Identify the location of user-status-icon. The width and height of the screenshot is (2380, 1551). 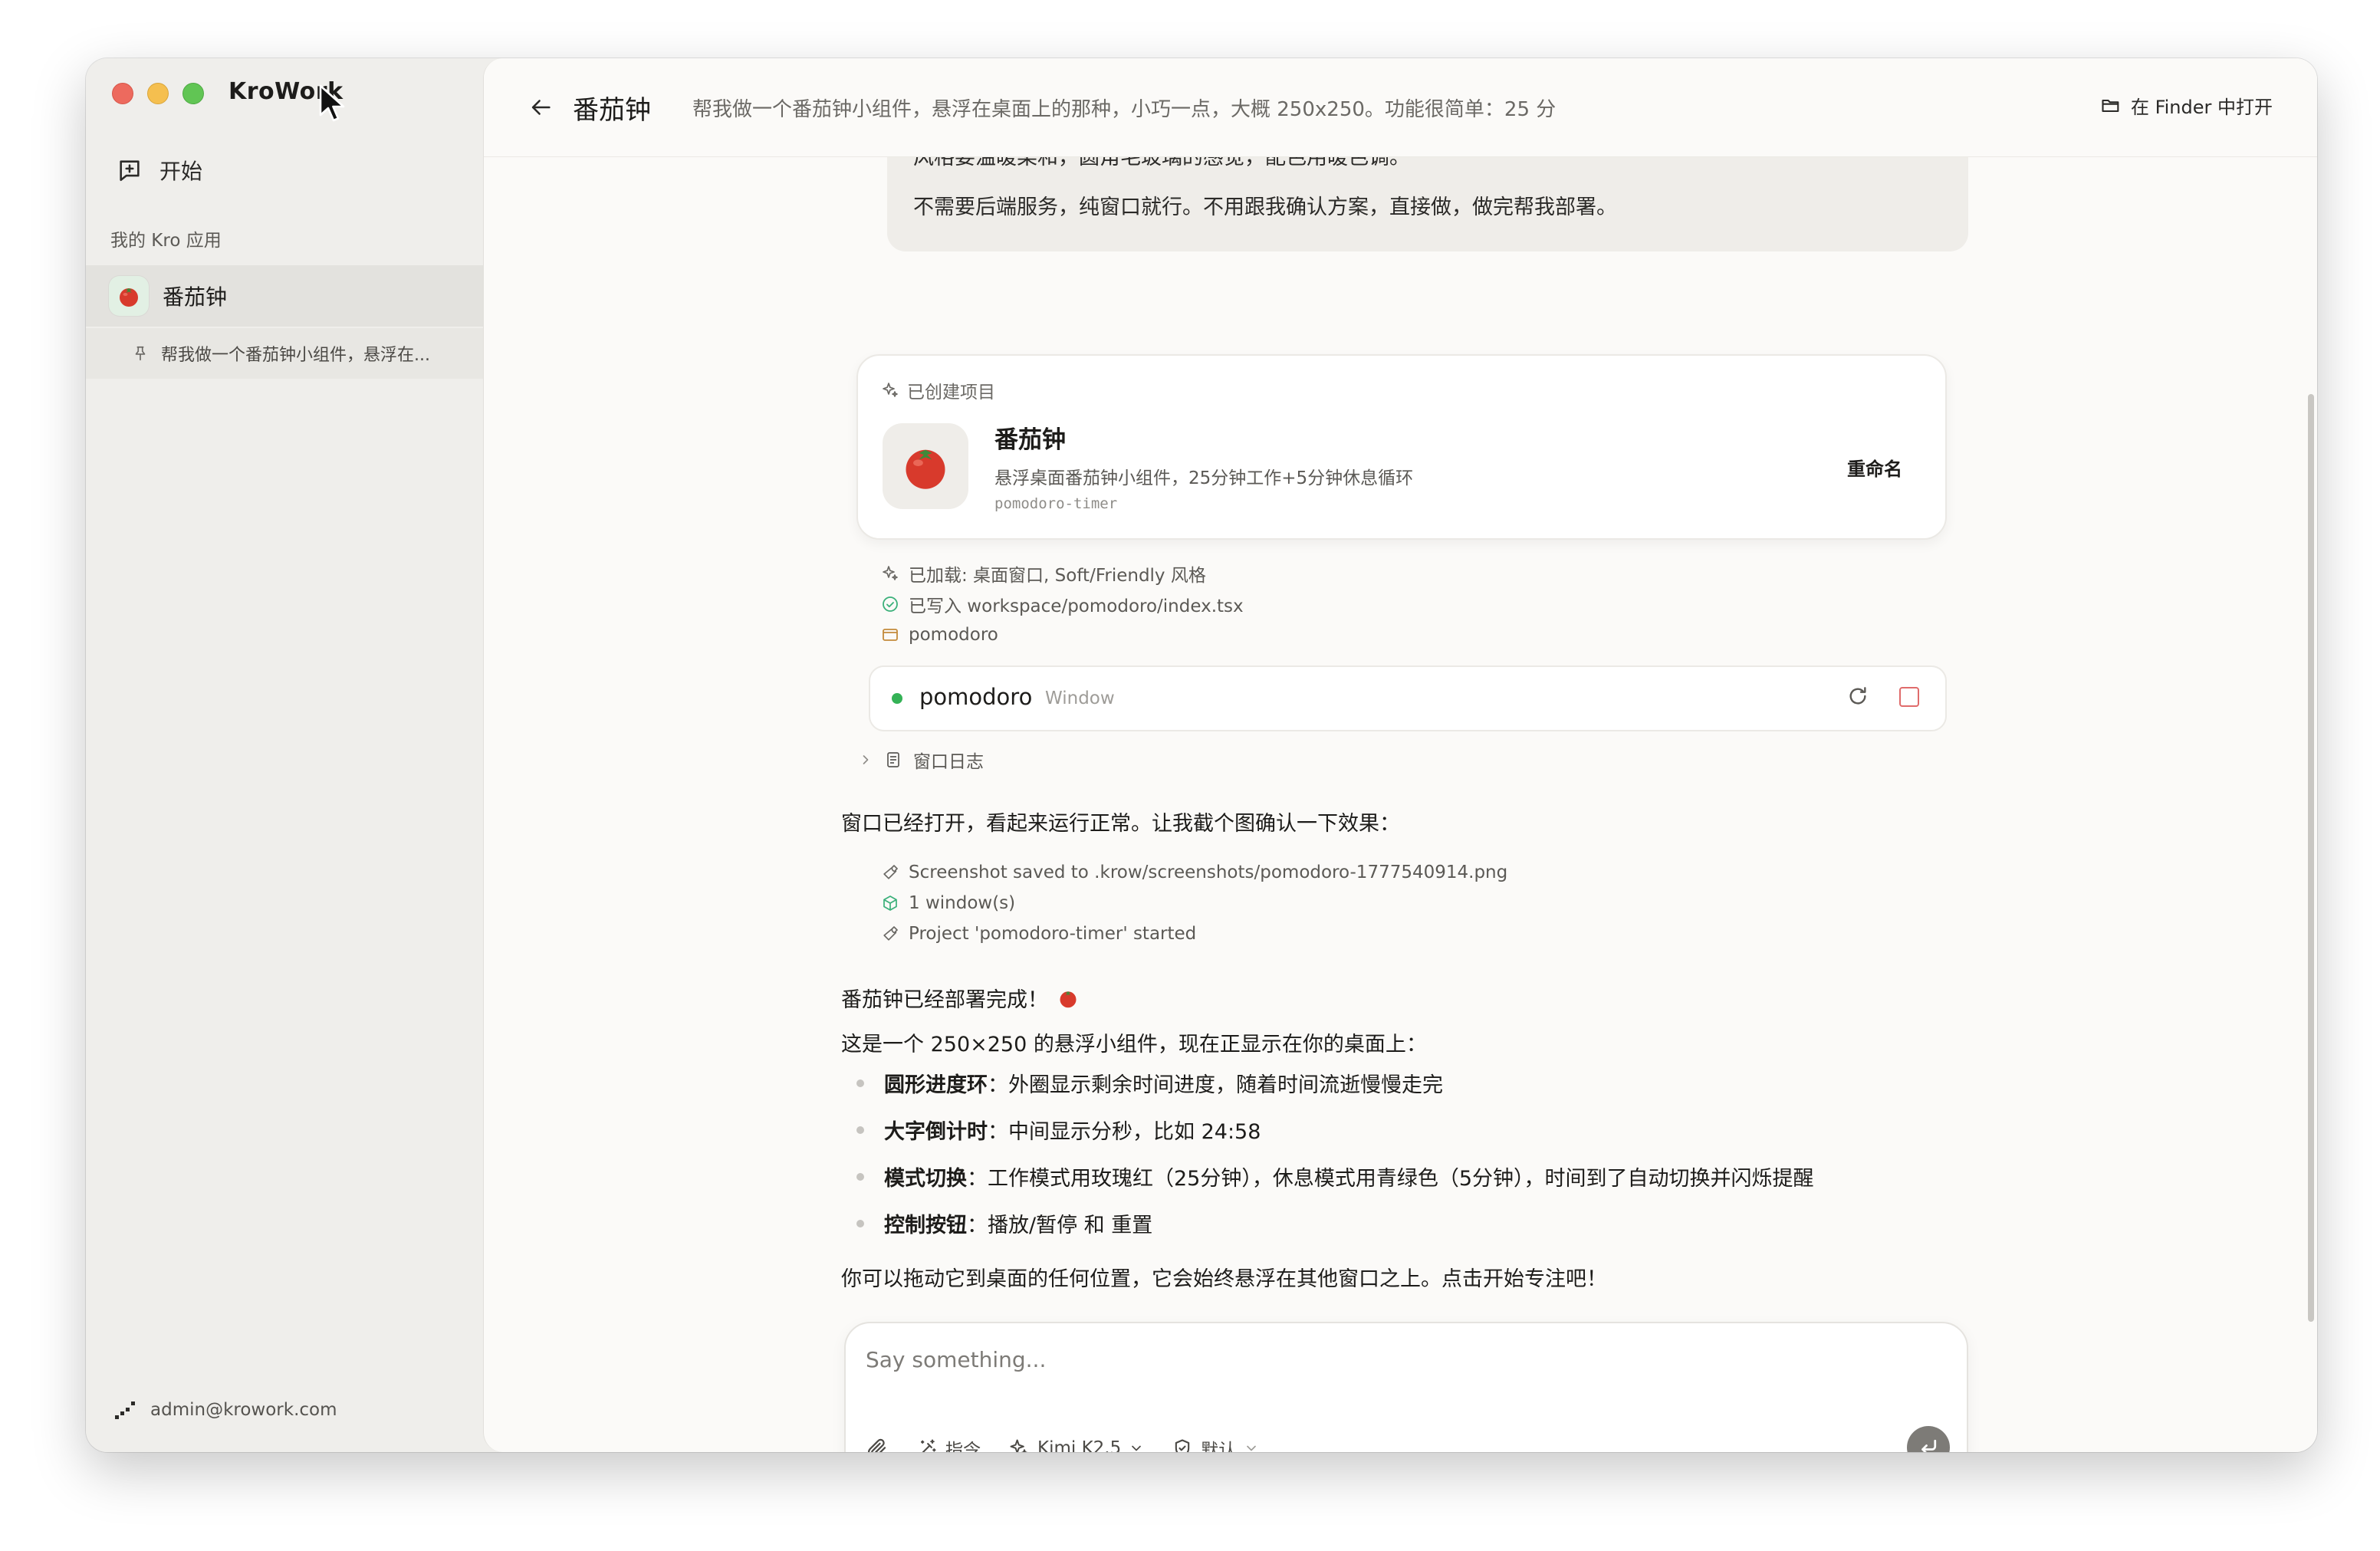
(125, 1410).